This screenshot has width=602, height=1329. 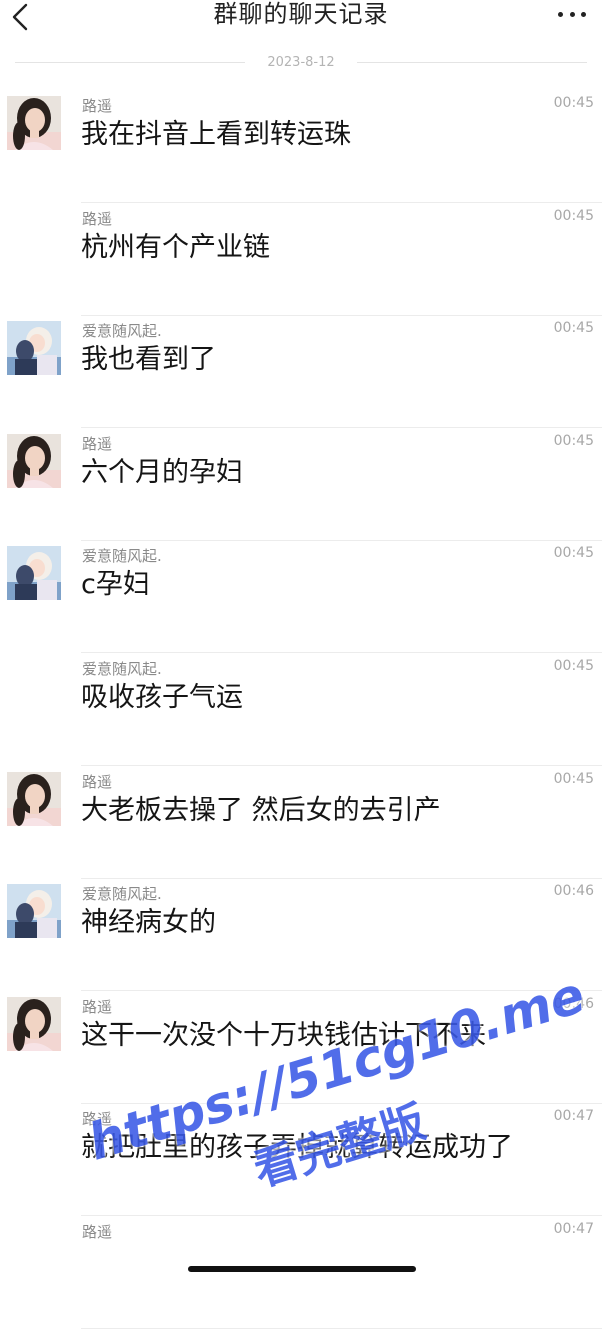 I want to click on more-button, so click(x=572, y=14).